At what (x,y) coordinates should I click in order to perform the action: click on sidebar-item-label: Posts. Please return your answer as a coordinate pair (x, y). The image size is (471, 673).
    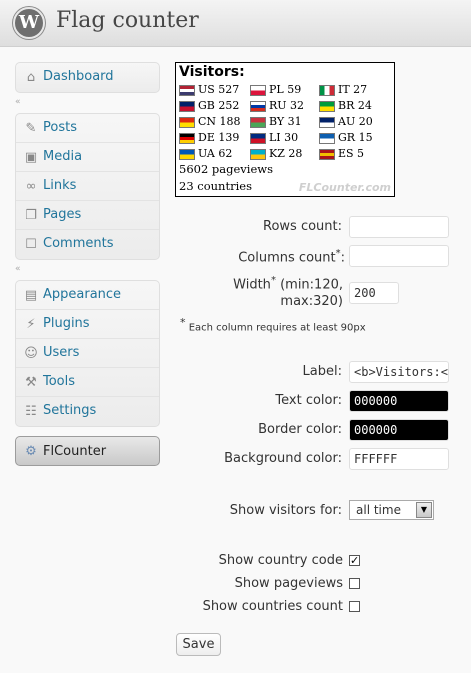
    Looking at the image, I should click on (60, 127).